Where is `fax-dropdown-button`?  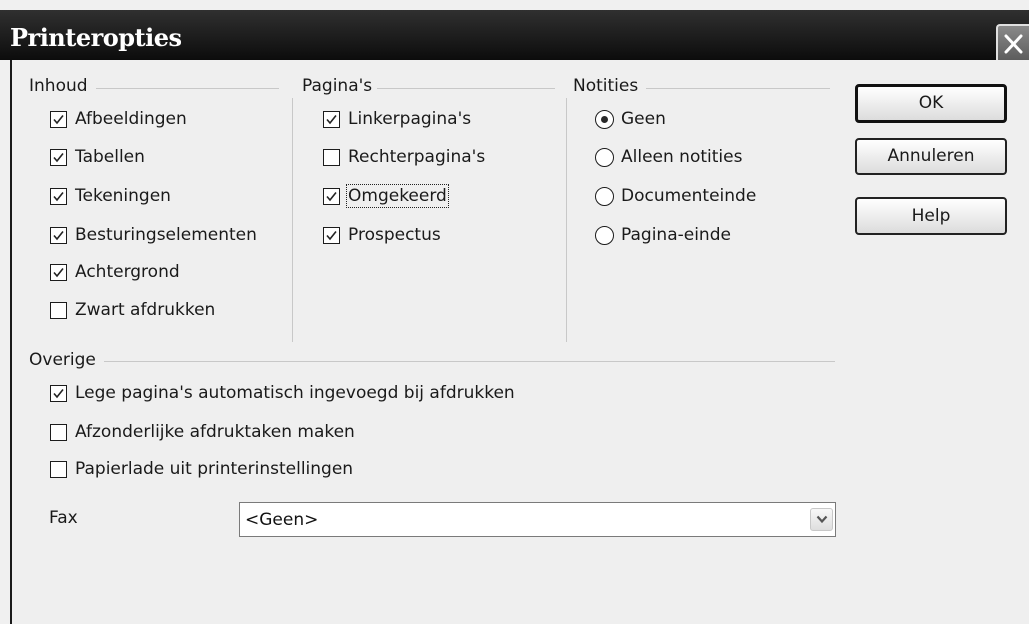
fax-dropdown-button is located at coordinates (821, 519).